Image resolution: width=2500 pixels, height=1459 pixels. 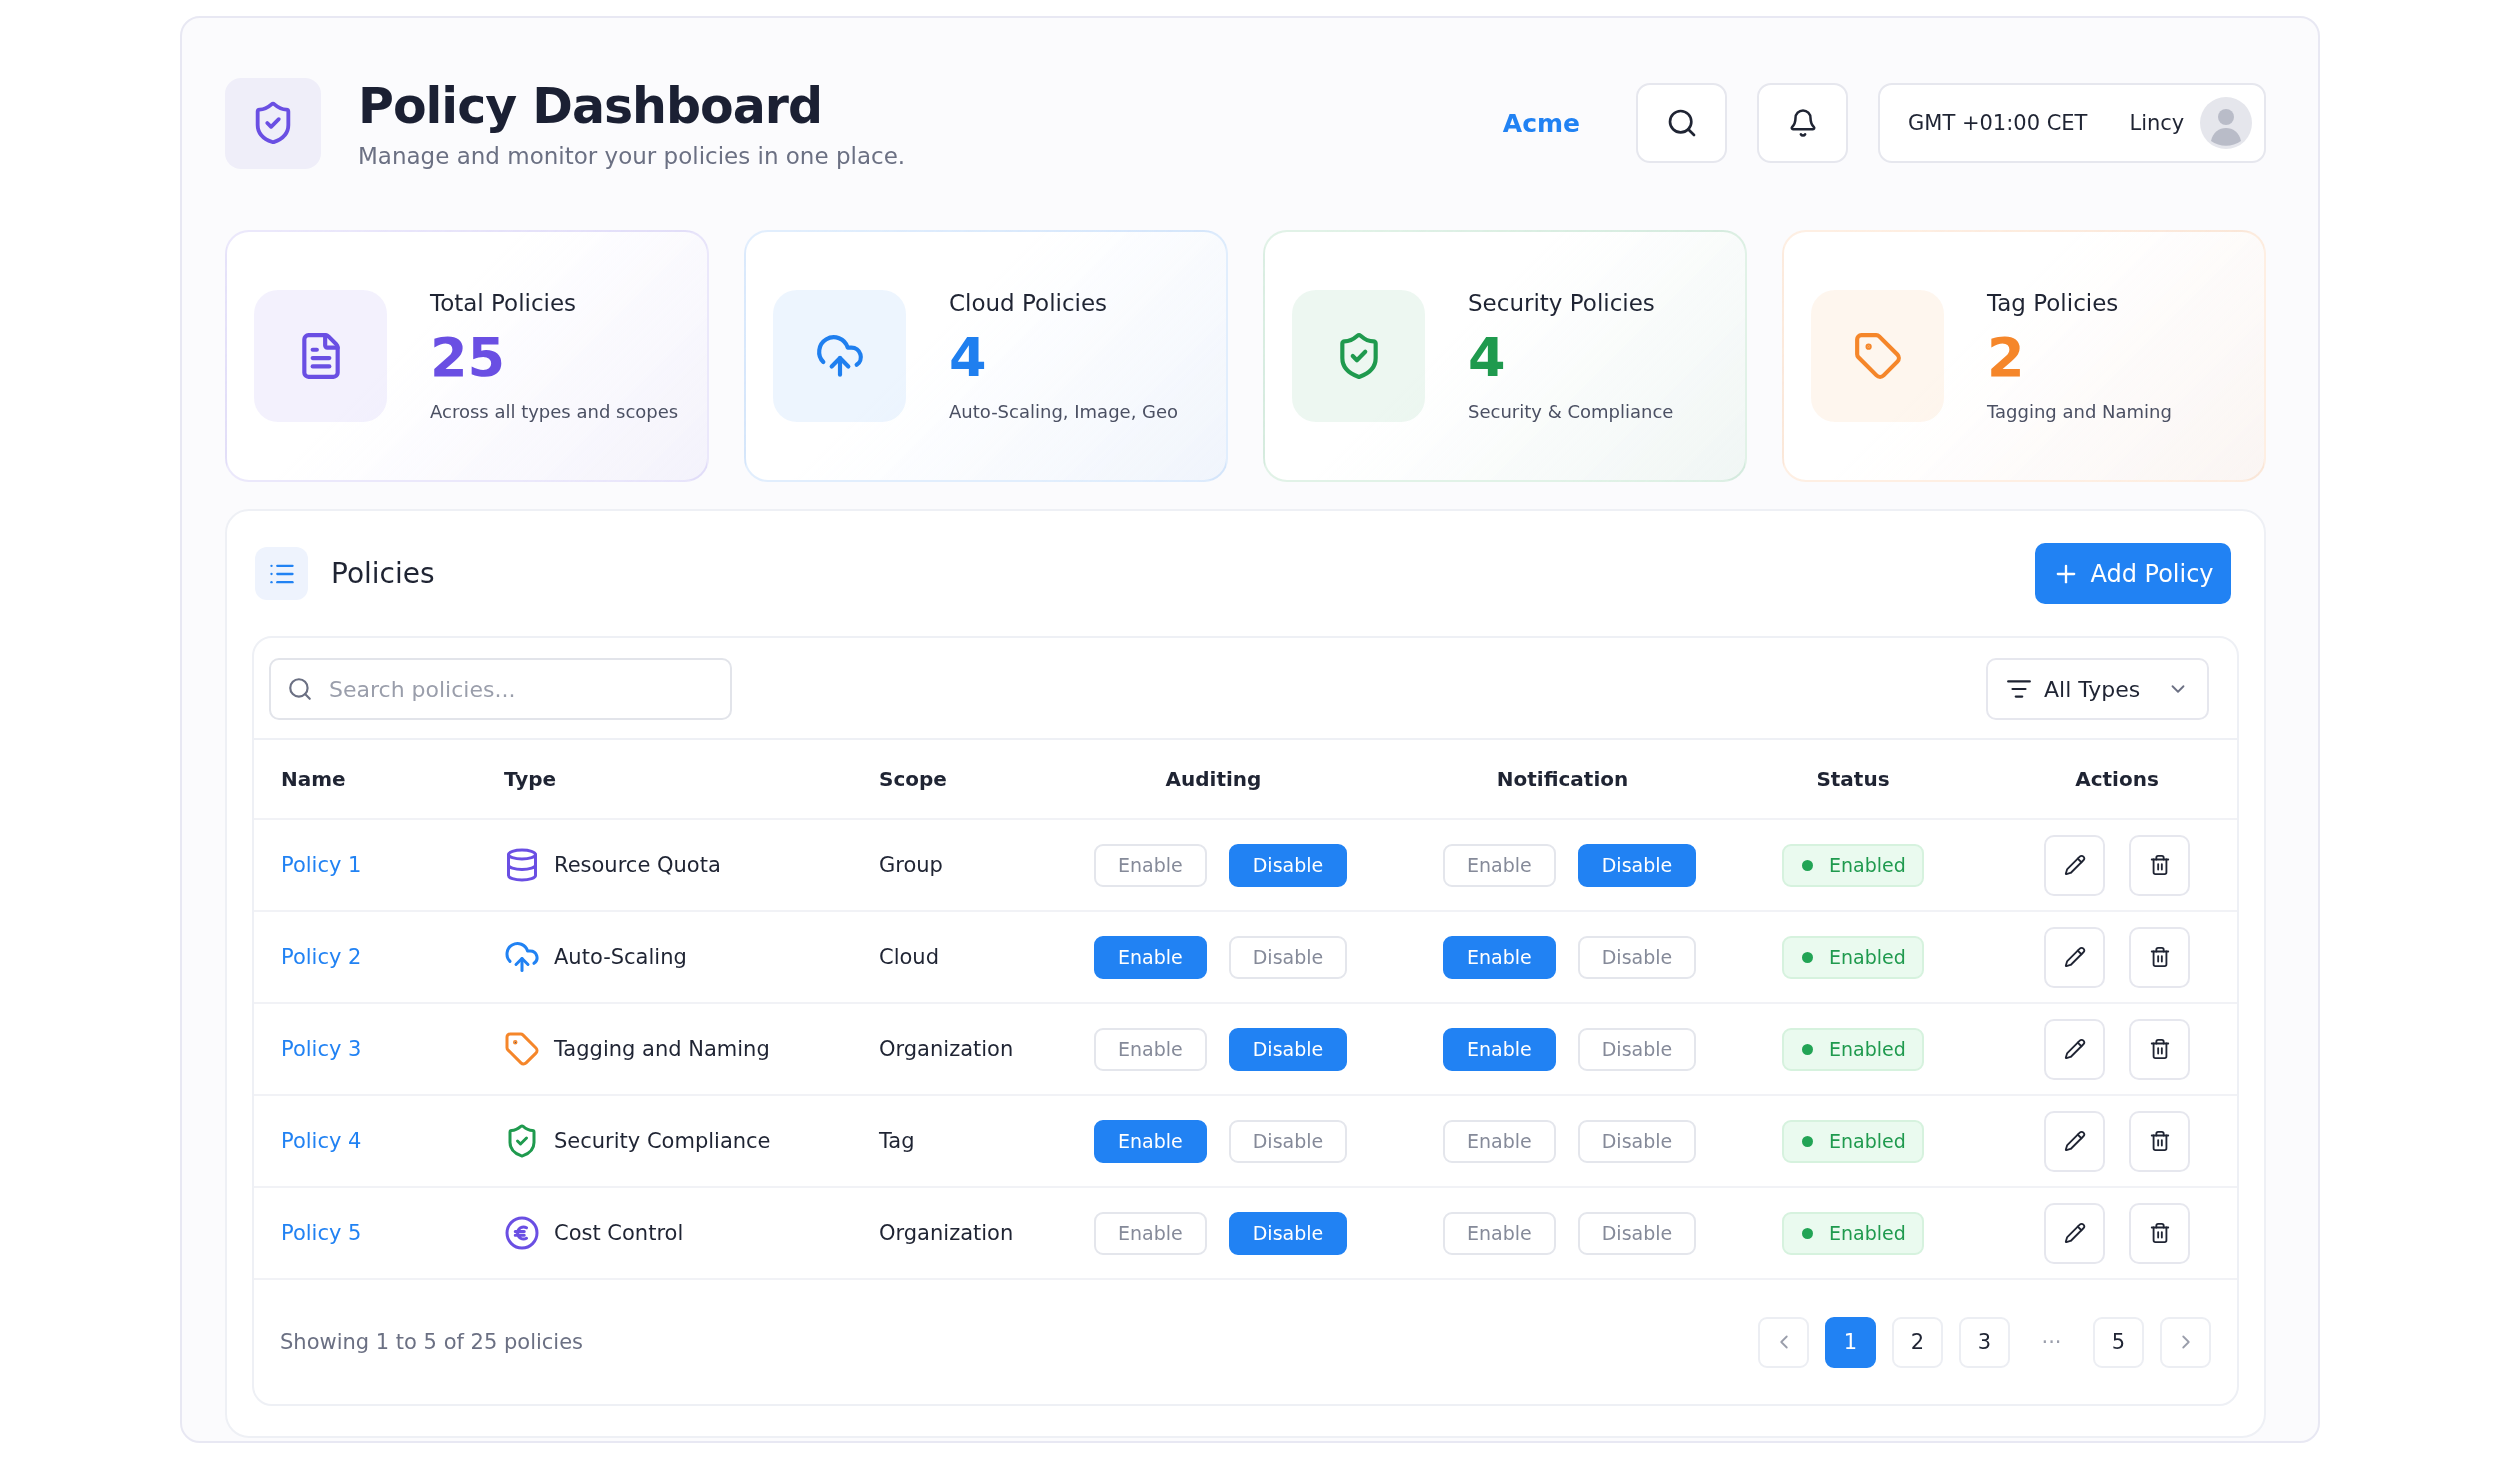 I want to click on stat-title: Tag Policies, so click(x=2053, y=303).